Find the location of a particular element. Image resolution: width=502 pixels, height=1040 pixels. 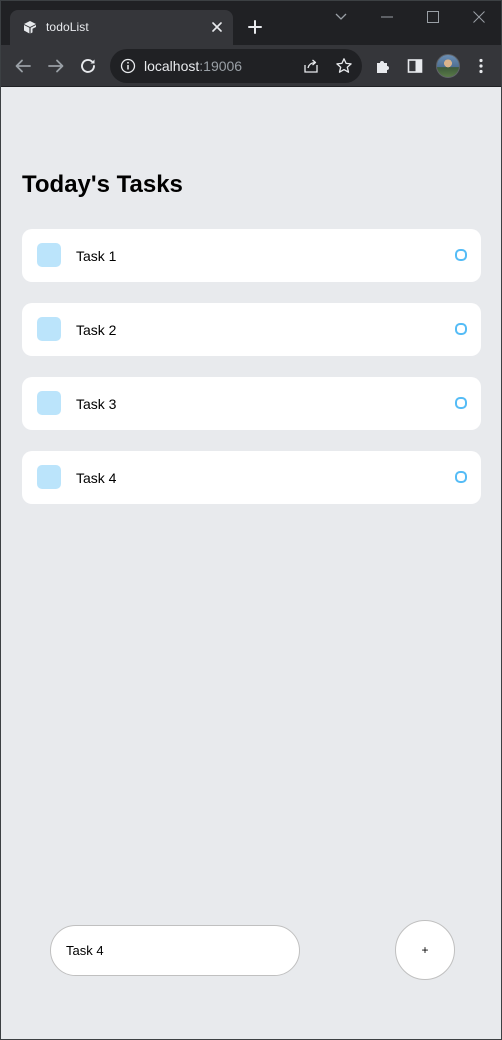

url-port: :19006 is located at coordinates (221, 66).